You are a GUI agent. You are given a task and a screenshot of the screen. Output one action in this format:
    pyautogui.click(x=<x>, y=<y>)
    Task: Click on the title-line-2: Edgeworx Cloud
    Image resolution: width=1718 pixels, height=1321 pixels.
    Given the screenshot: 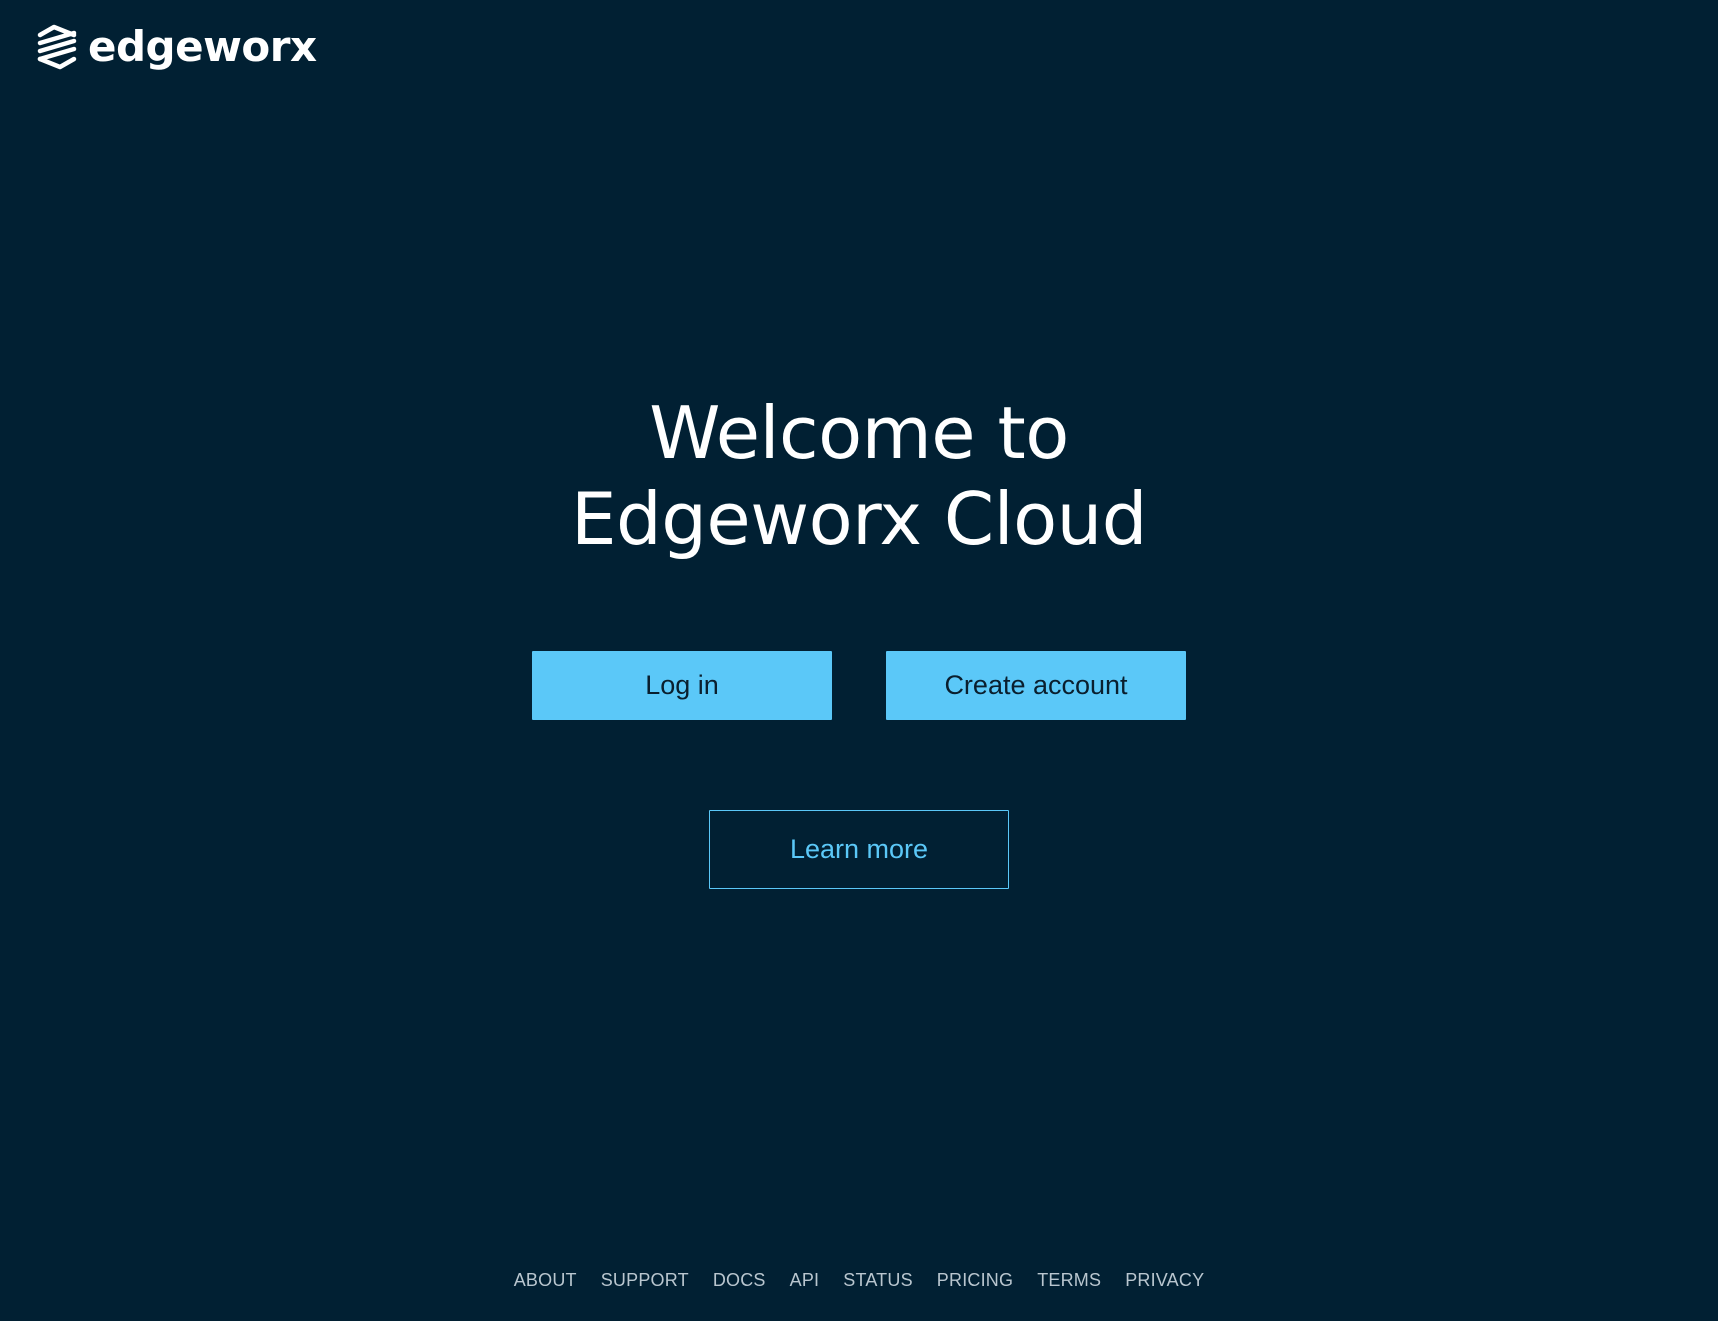 What is the action you would take?
    pyautogui.click(x=859, y=519)
    